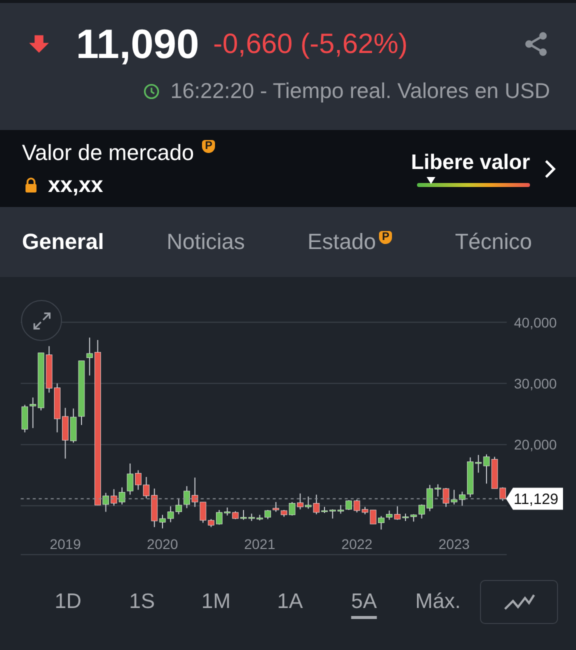 Image resolution: width=576 pixels, height=650 pixels. What do you see at coordinates (63, 242) in the screenshot?
I see `tab: General` at bounding box center [63, 242].